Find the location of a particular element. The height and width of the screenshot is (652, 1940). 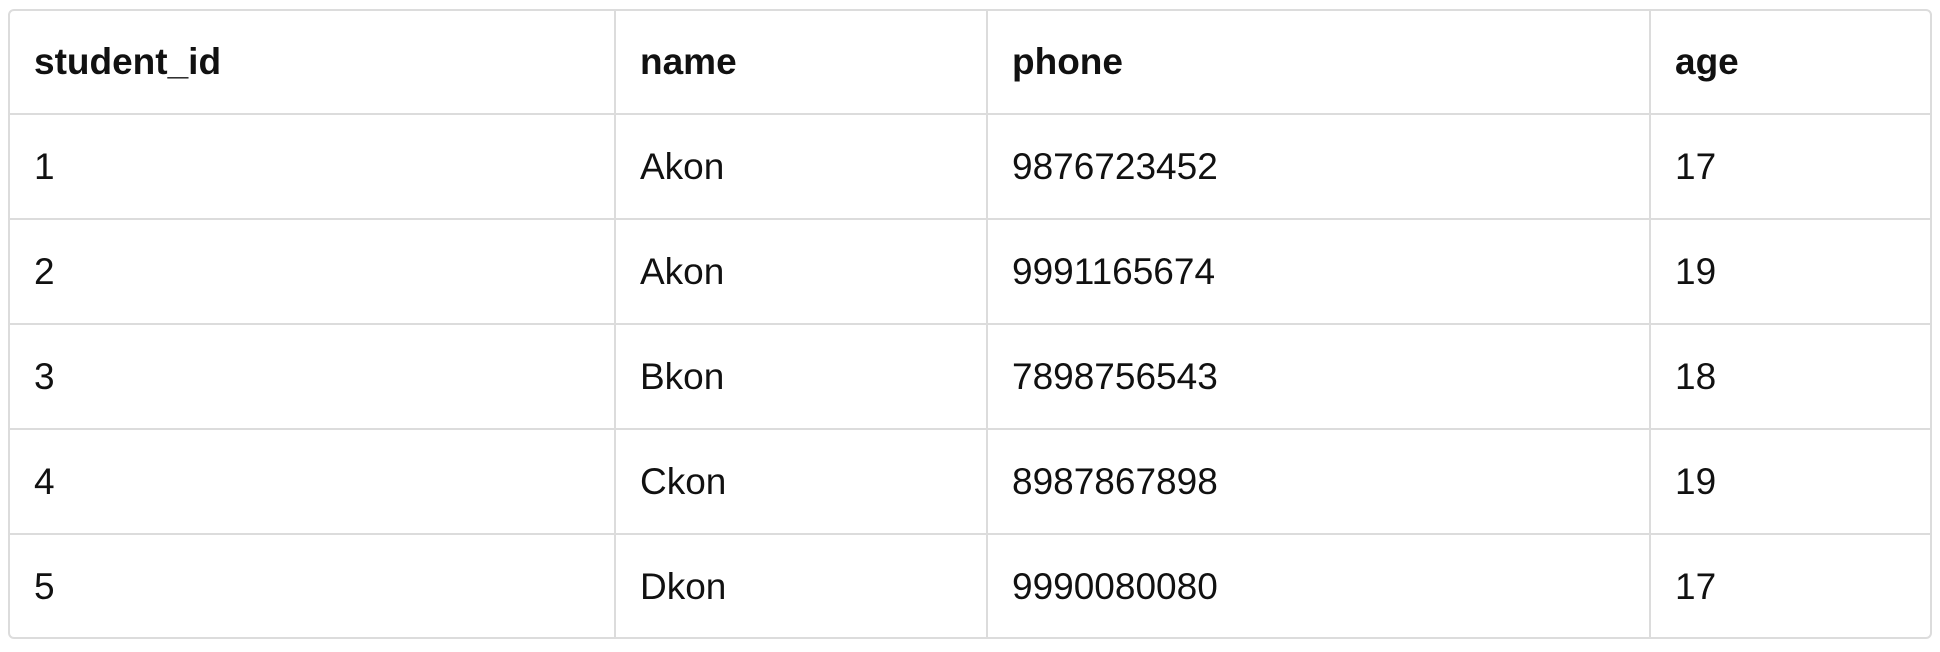

cell-name: Bkon is located at coordinates (801, 377).